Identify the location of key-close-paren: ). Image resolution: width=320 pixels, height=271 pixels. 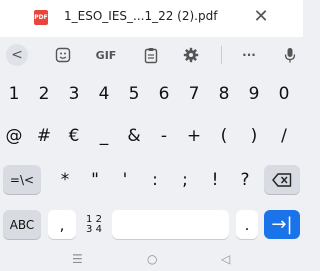
(254, 135).